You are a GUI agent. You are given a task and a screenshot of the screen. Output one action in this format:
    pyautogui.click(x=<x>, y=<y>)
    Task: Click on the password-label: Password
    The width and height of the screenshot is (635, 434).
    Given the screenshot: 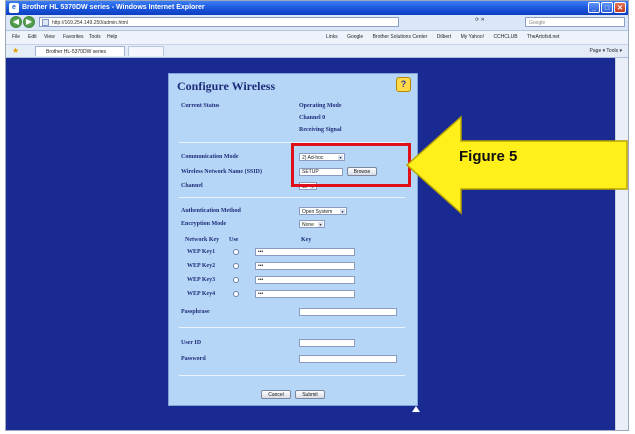 What is the action you would take?
    pyautogui.click(x=193, y=359)
    